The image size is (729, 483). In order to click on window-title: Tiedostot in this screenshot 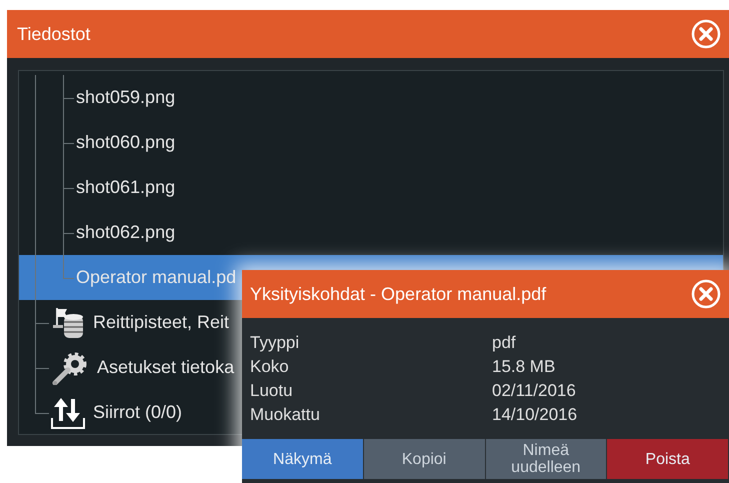, I will do `click(53, 34)`.